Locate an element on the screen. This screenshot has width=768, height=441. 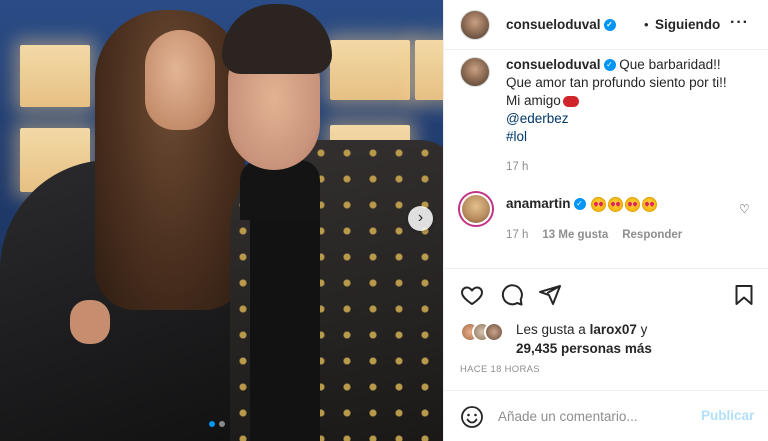
caption-time: 17 h is located at coordinates (517, 167).